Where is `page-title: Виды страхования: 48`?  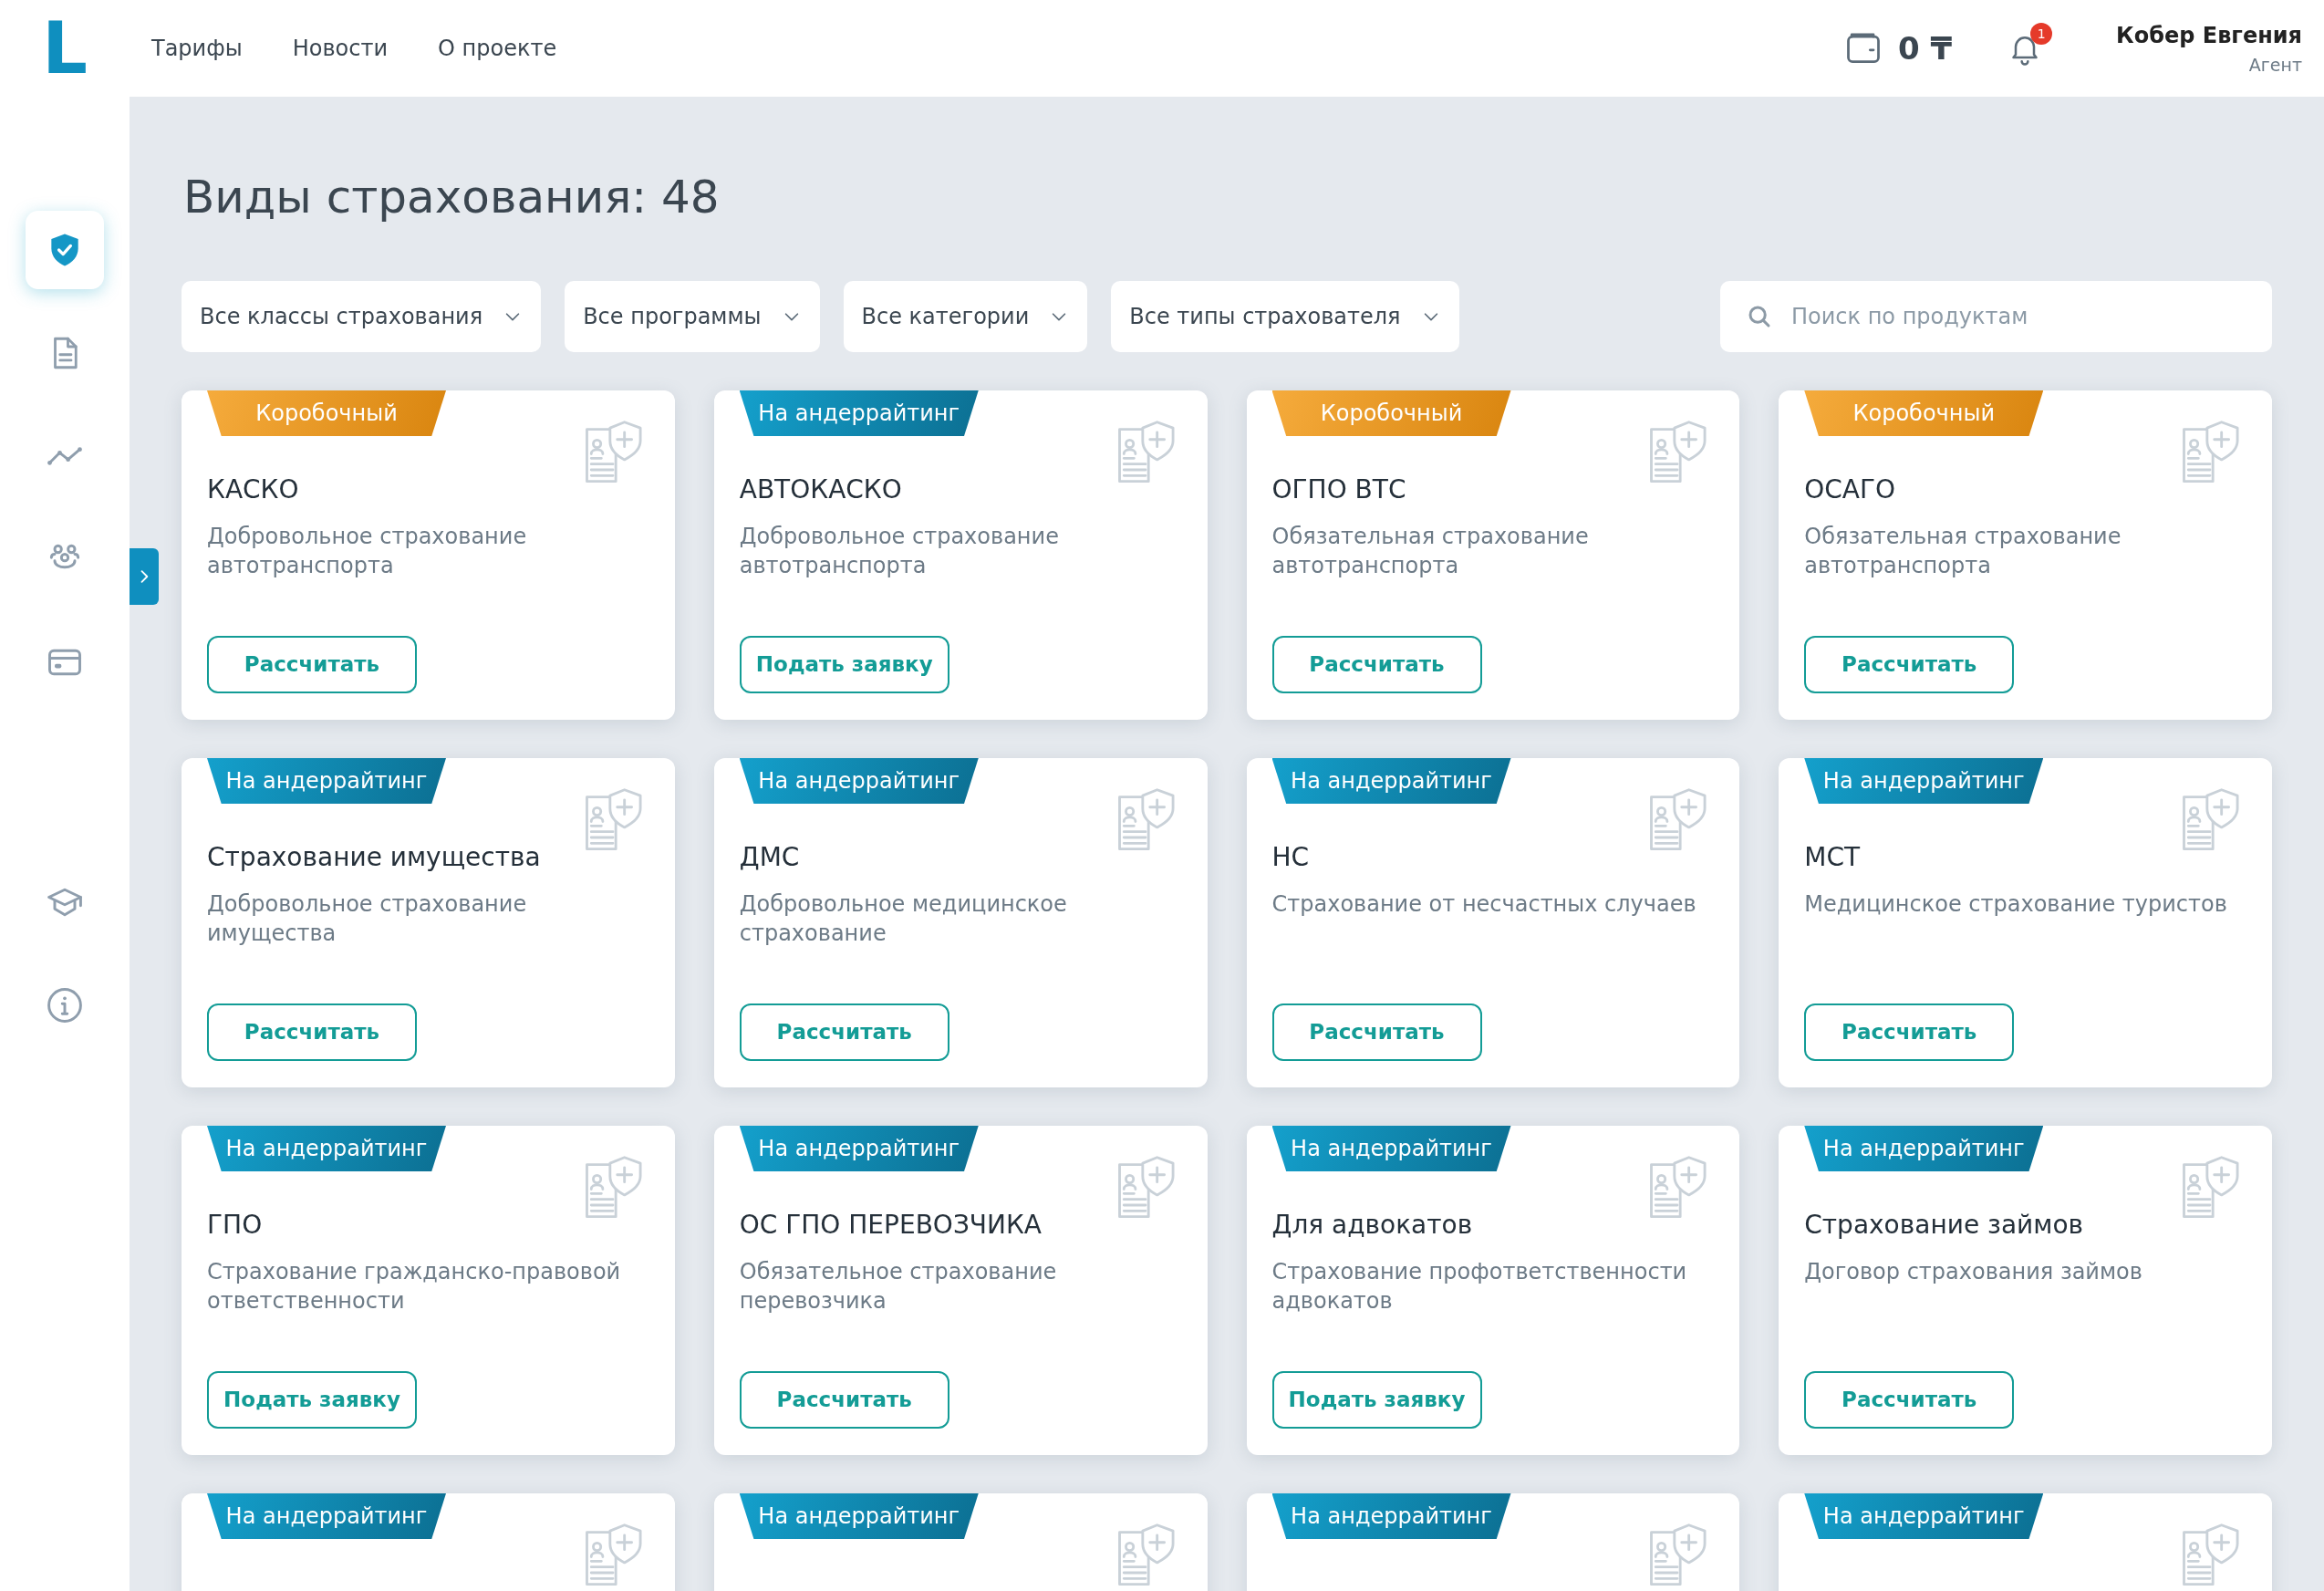 page-title: Виды страхования: 48 is located at coordinates (452, 197).